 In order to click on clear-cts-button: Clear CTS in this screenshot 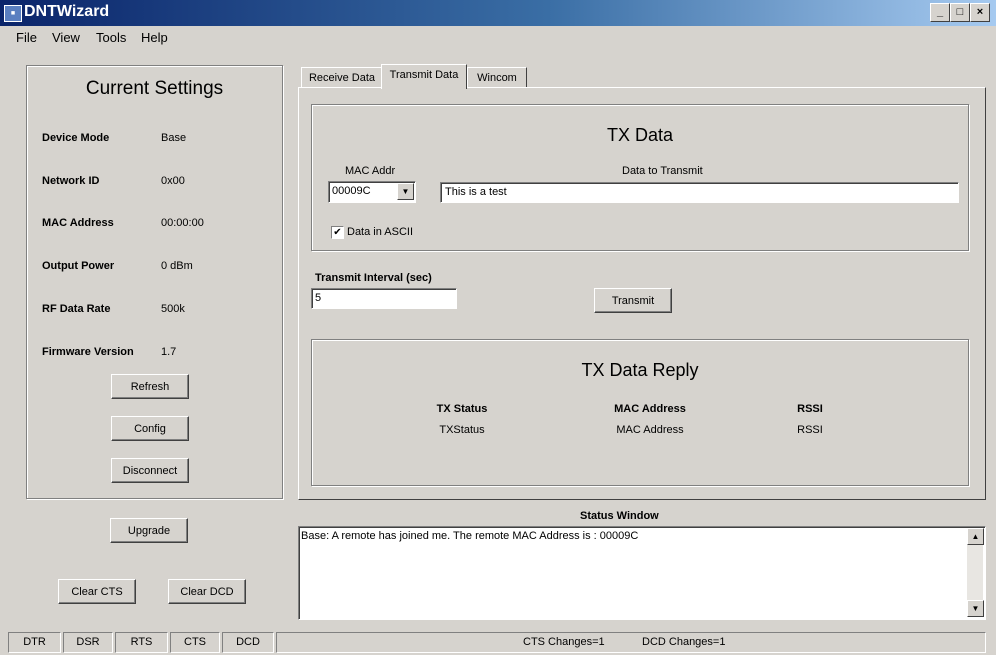, I will do `click(97, 591)`.